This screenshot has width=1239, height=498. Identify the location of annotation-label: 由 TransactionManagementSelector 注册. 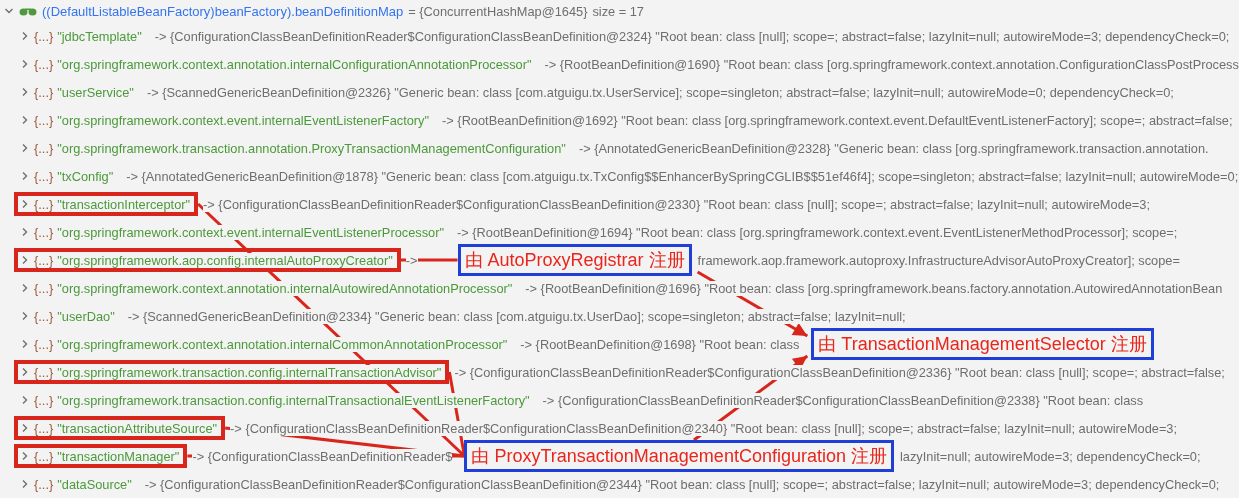
(982, 344).